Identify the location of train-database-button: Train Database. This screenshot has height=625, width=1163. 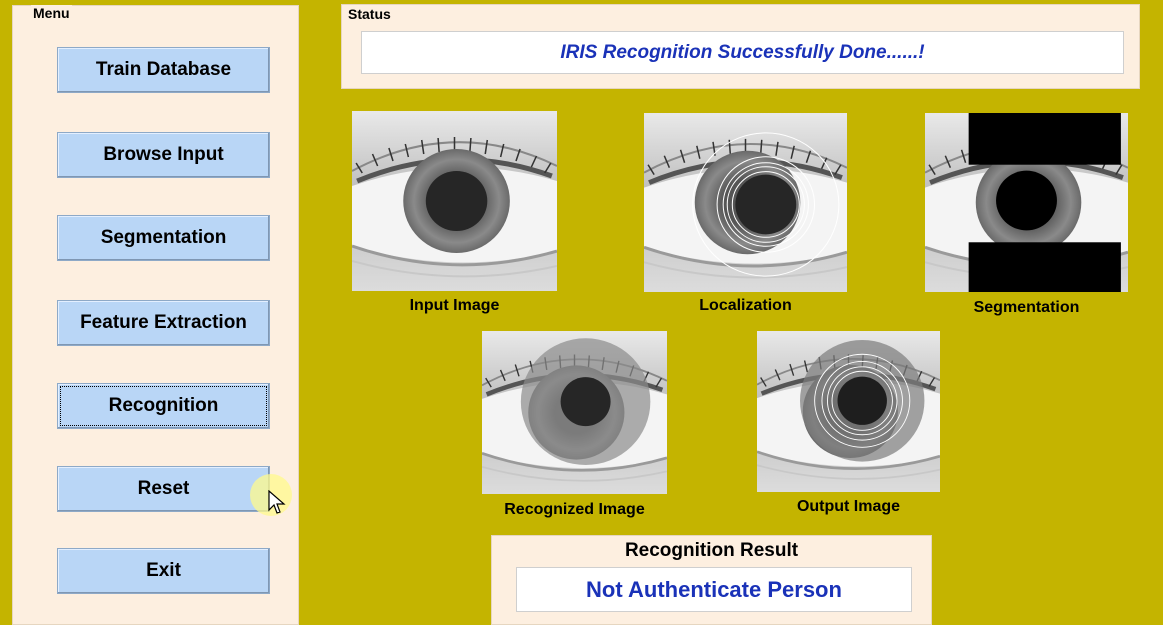
(163, 70).